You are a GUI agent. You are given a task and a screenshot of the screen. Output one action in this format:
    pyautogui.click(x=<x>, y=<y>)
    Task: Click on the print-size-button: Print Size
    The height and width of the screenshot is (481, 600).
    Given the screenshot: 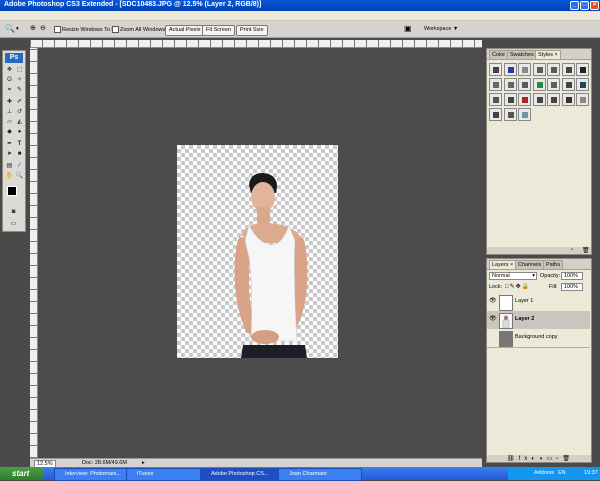 What is the action you would take?
    pyautogui.click(x=252, y=30)
    